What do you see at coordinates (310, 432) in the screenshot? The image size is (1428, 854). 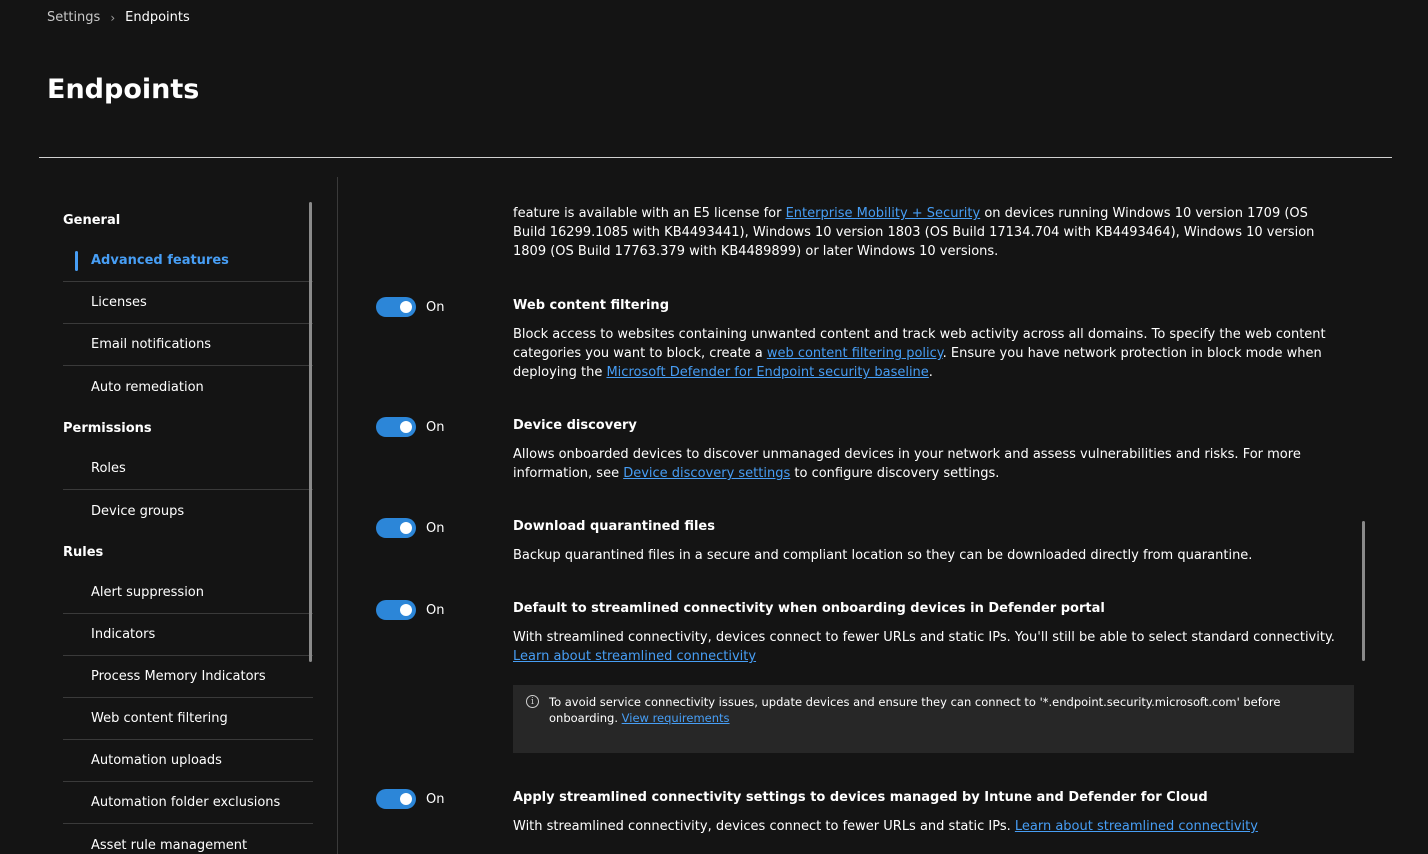 I see `sidebar-scrollbar` at bounding box center [310, 432].